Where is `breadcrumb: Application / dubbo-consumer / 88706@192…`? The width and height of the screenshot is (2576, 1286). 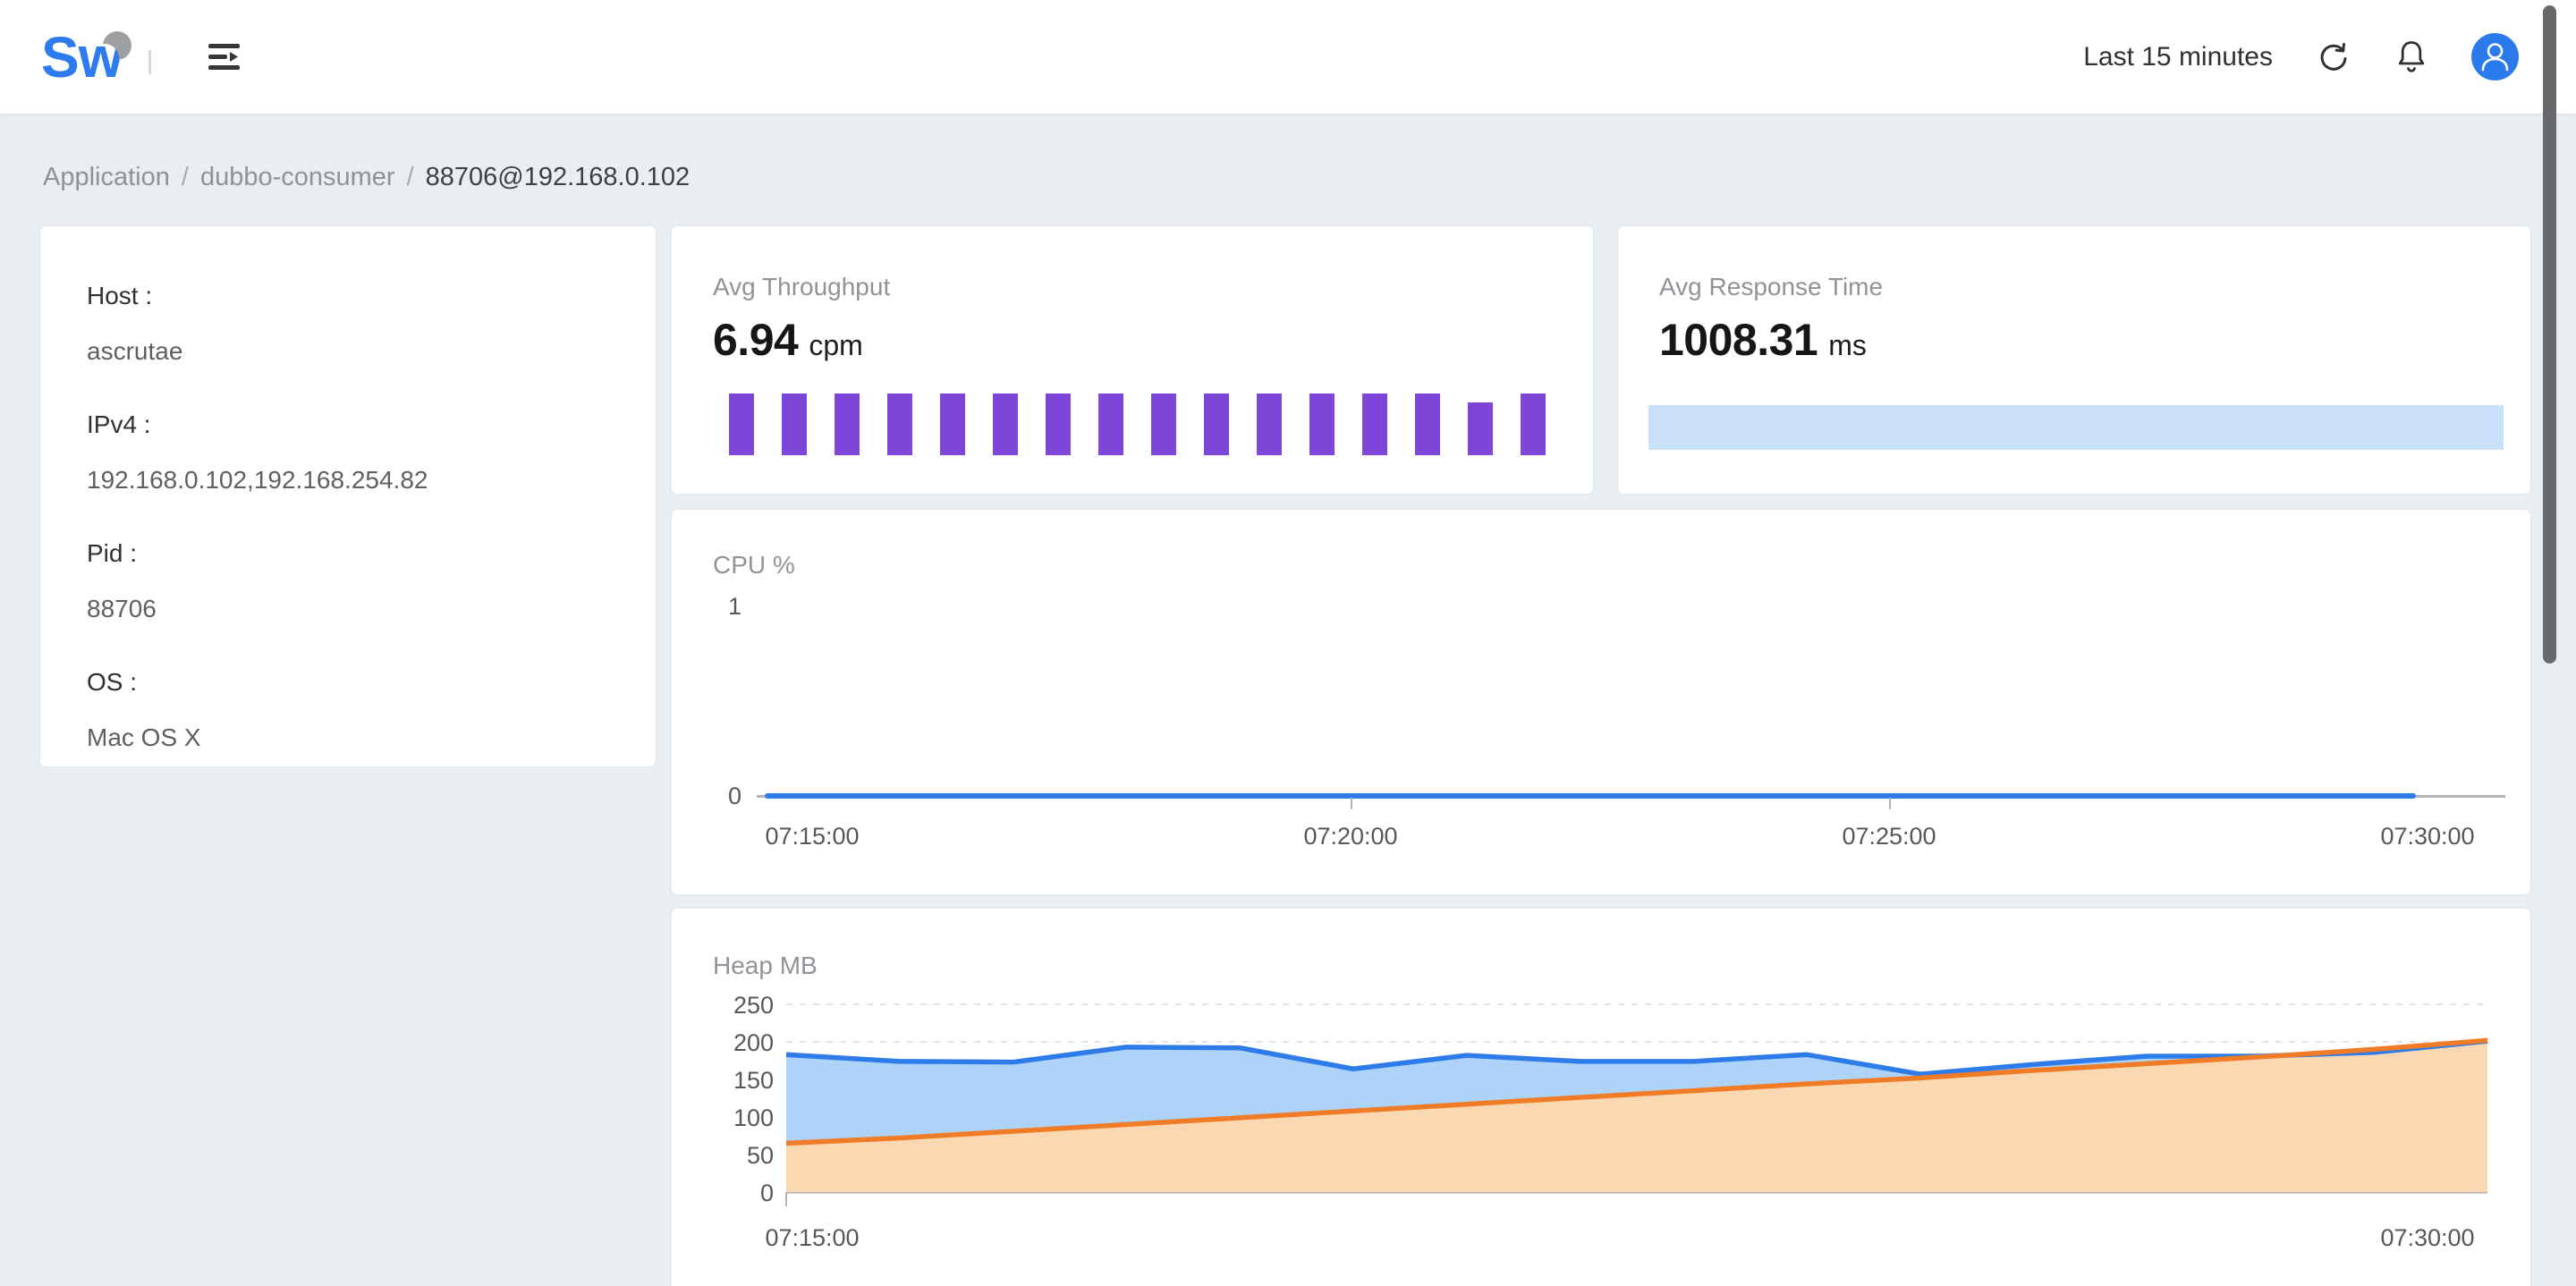 breadcrumb: Application / dubbo-consumer / 88706@192… is located at coordinates (366, 177).